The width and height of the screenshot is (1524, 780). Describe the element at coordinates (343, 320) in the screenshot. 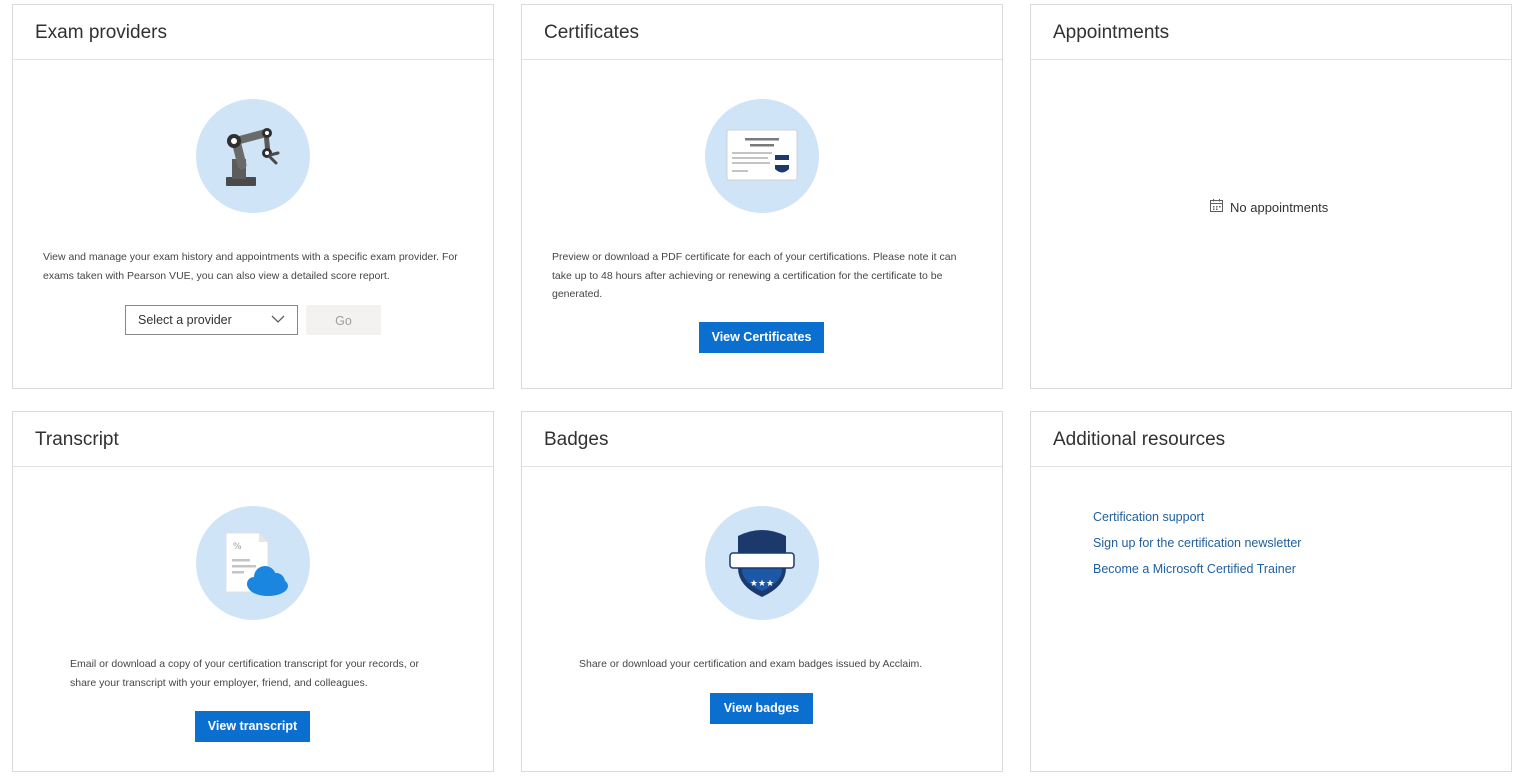

I see `go-button: Go` at that location.